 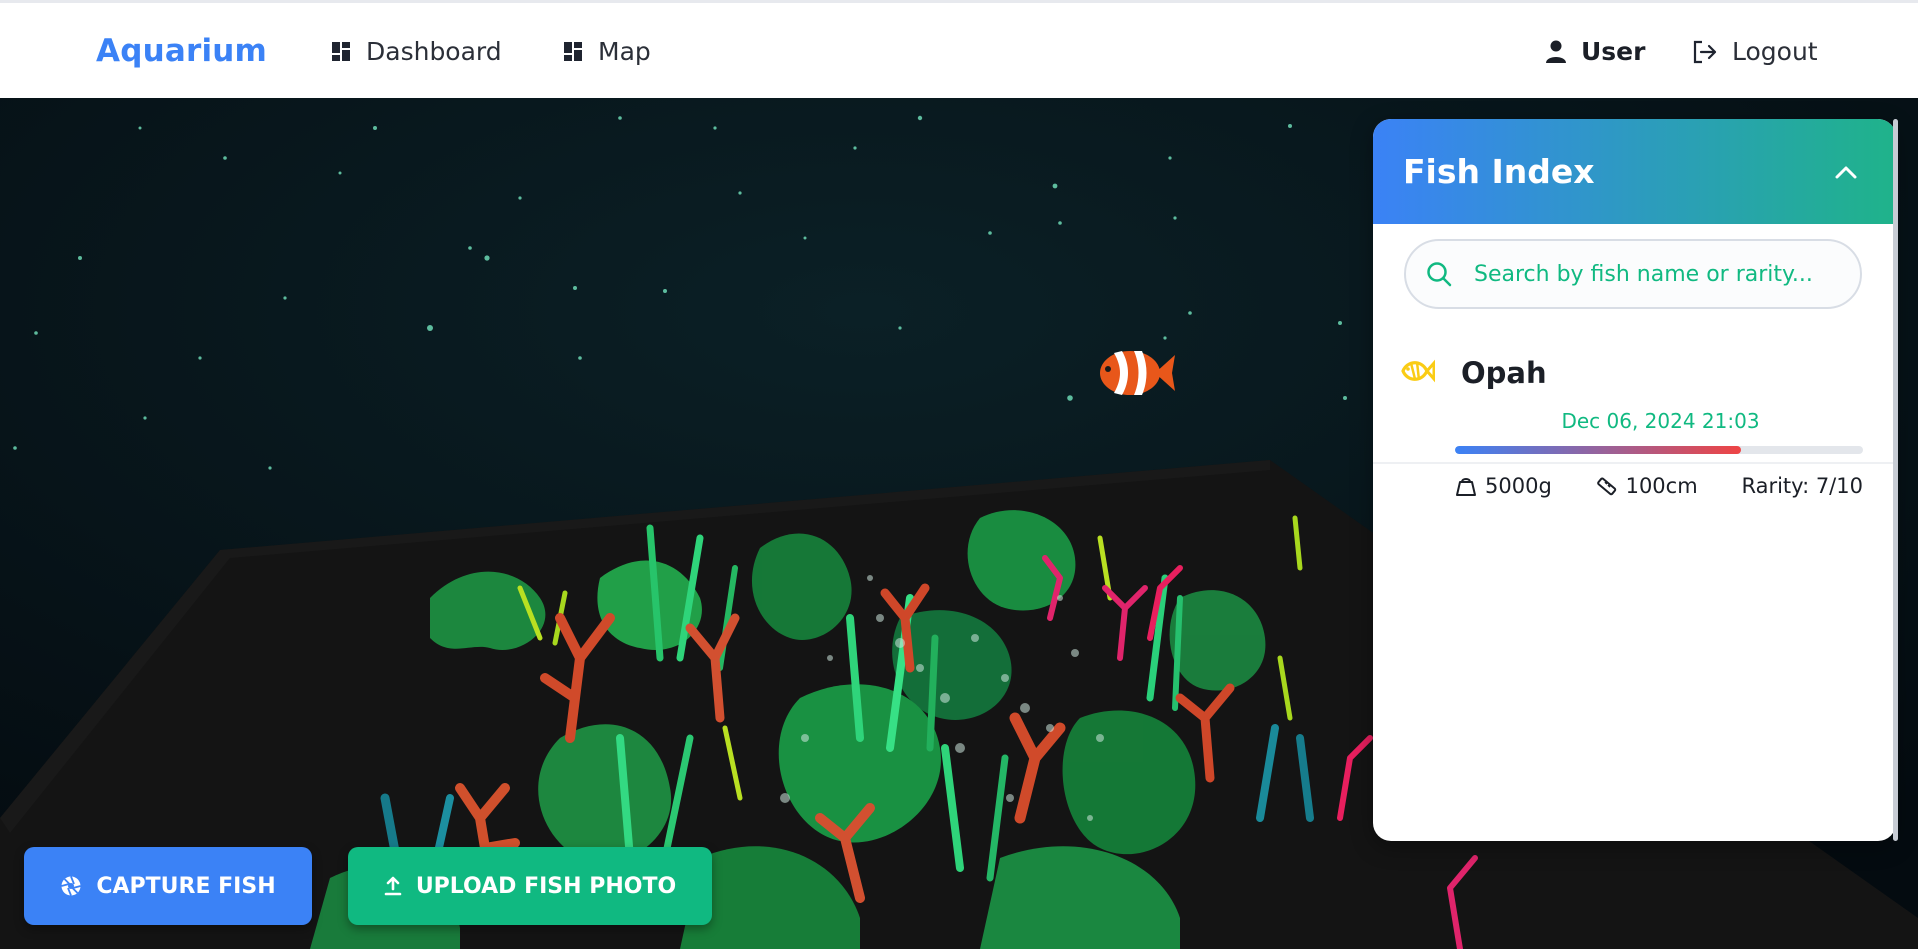 What do you see at coordinates (1466, 487) in the screenshot?
I see `weight-icon` at bounding box center [1466, 487].